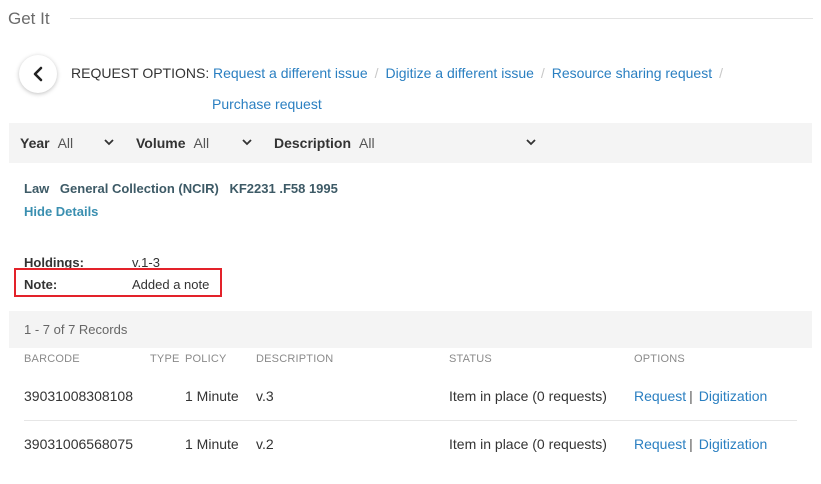  I want to click on request-different-issue-link: Request a different issue, so click(290, 73).